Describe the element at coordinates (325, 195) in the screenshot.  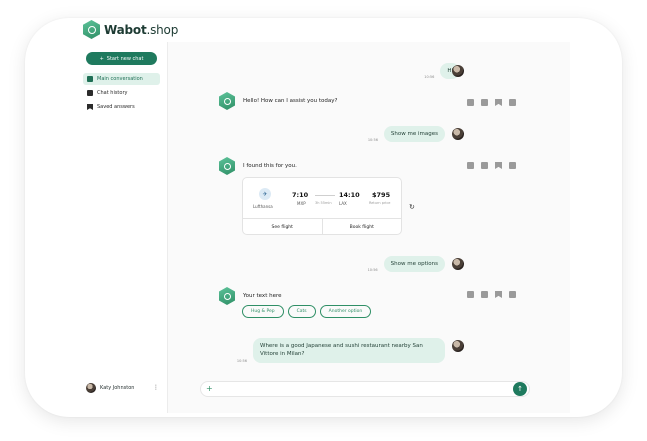
I see `route-line` at that location.